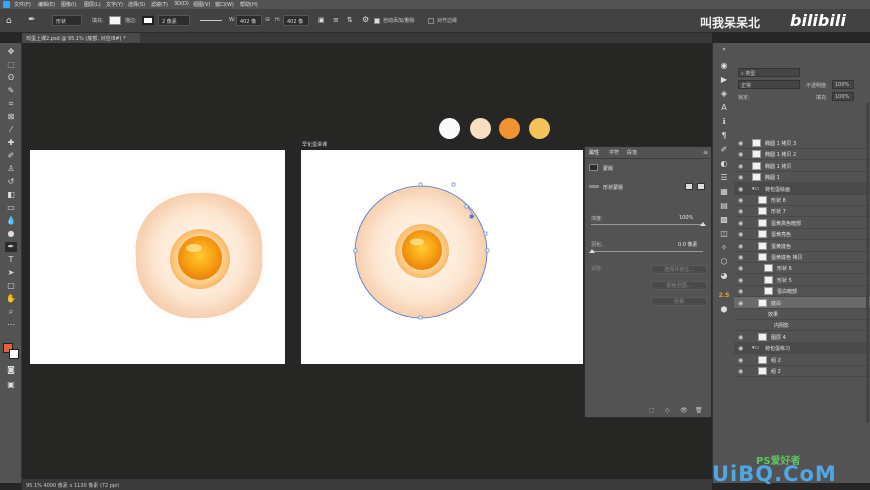 This screenshot has width=870, height=490. I want to click on info-icon: ℹ, so click(724, 122).